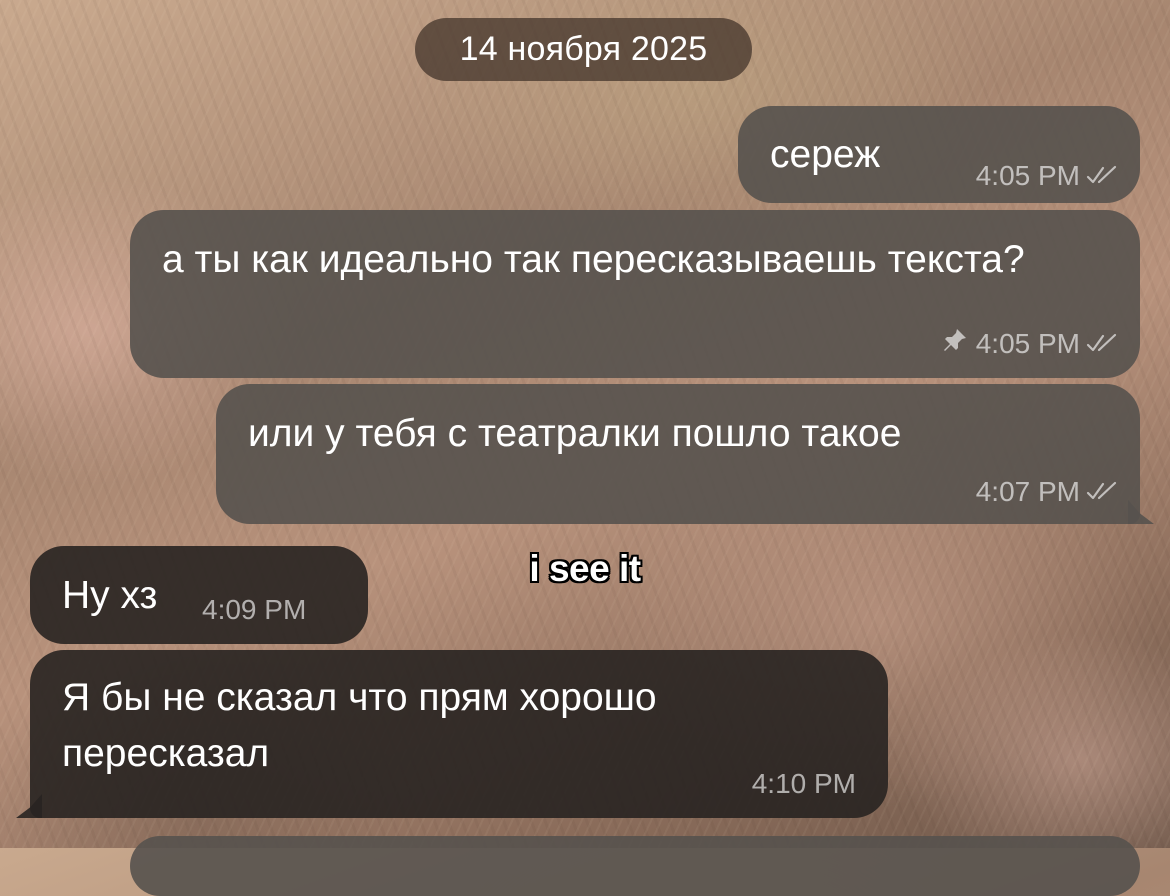 The height and width of the screenshot is (896, 1170). I want to click on message-time: 4:09 PM, so click(254, 609).